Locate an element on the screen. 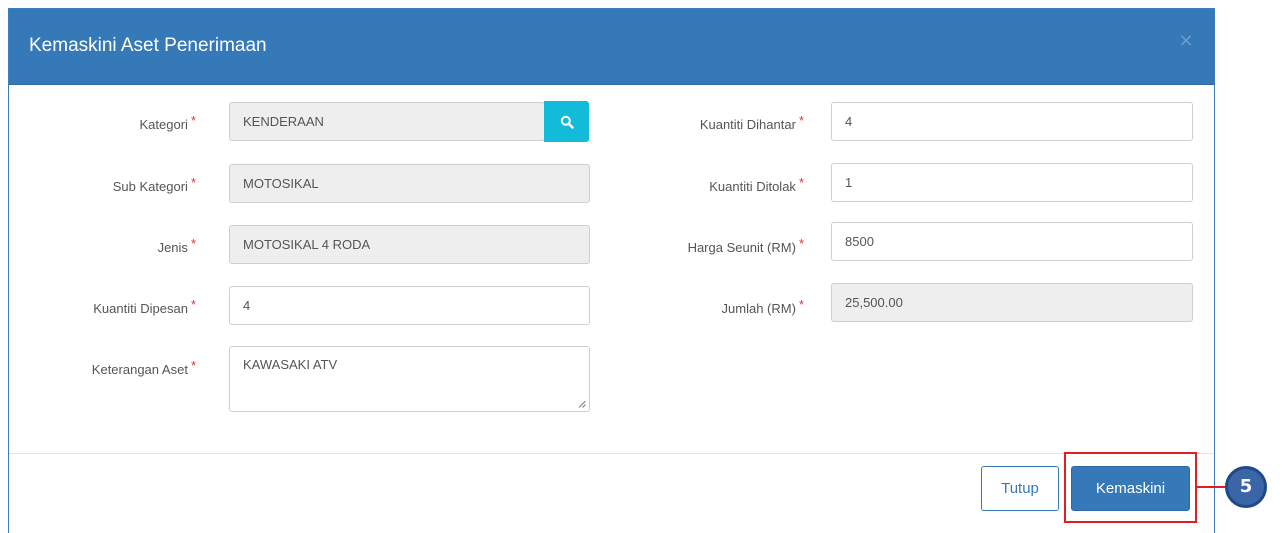  kategori-search-button is located at coordinates (566, 121).